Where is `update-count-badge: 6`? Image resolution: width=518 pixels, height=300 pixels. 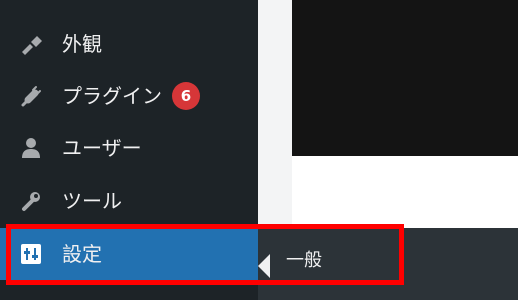 update-count-badge: 6 is located at coordinates (186, 96).